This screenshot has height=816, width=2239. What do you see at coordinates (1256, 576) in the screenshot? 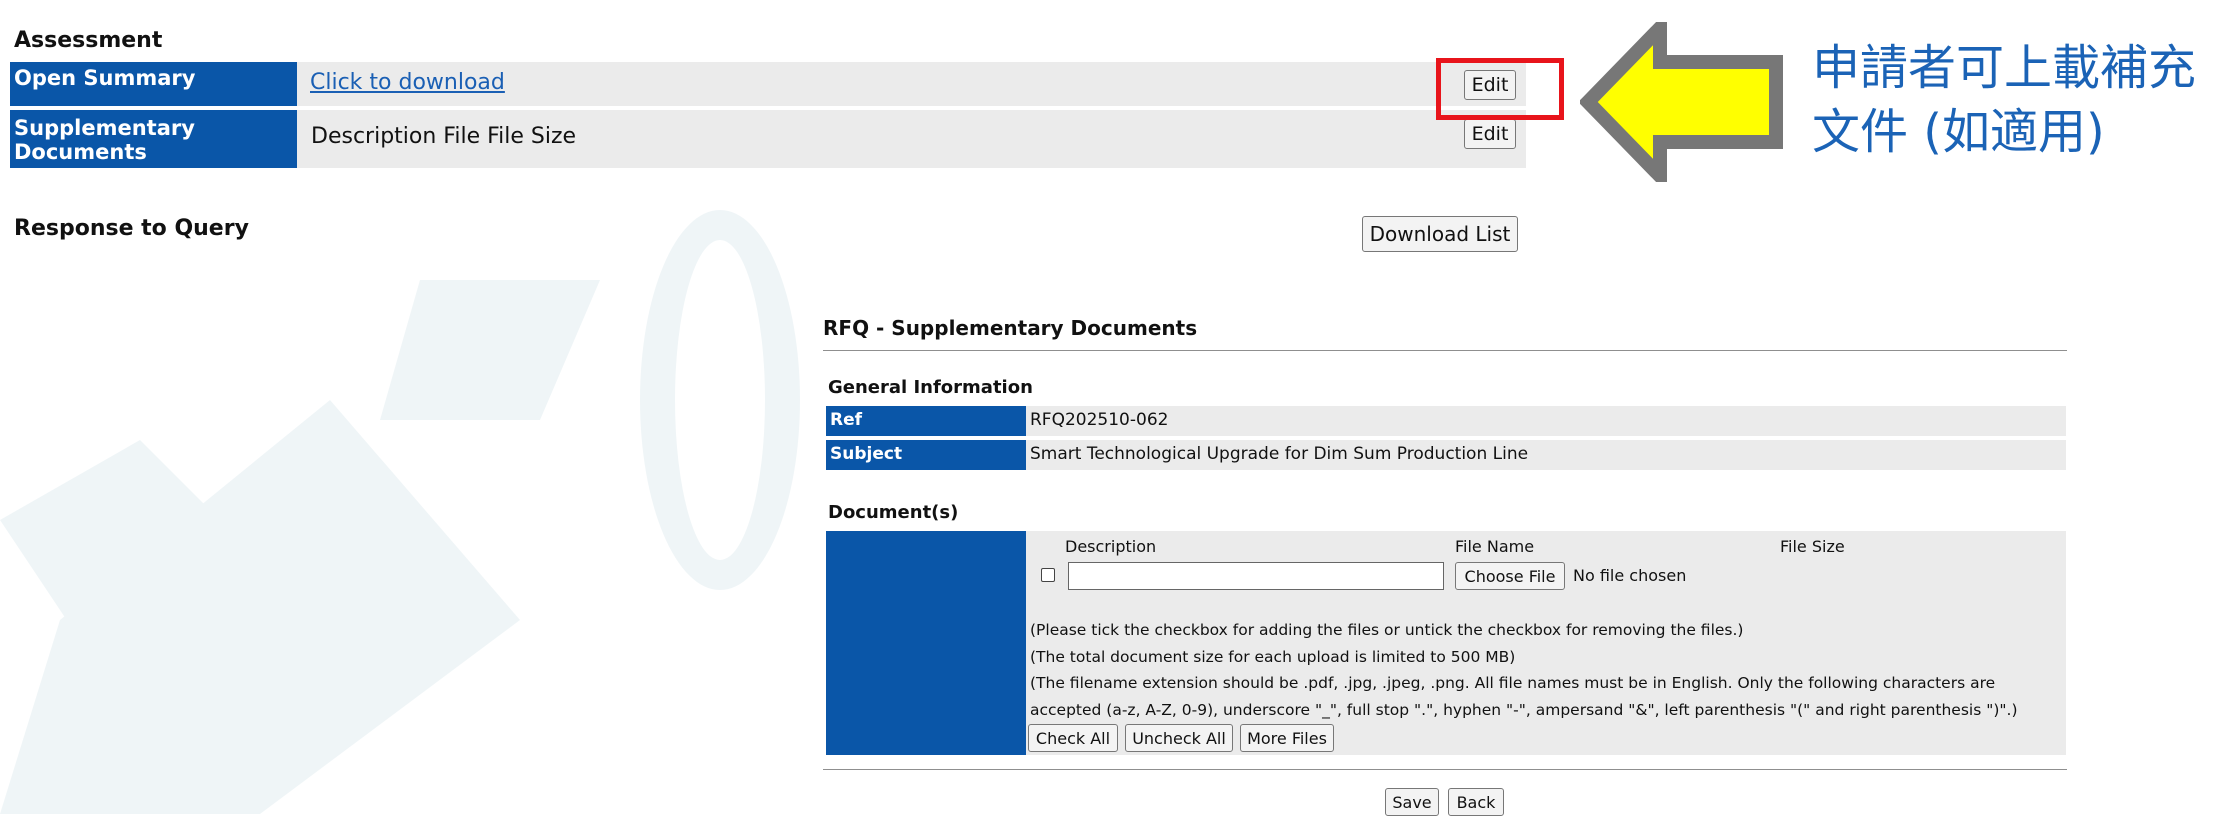
I see `description-input` at bounding box center [1256, 576].